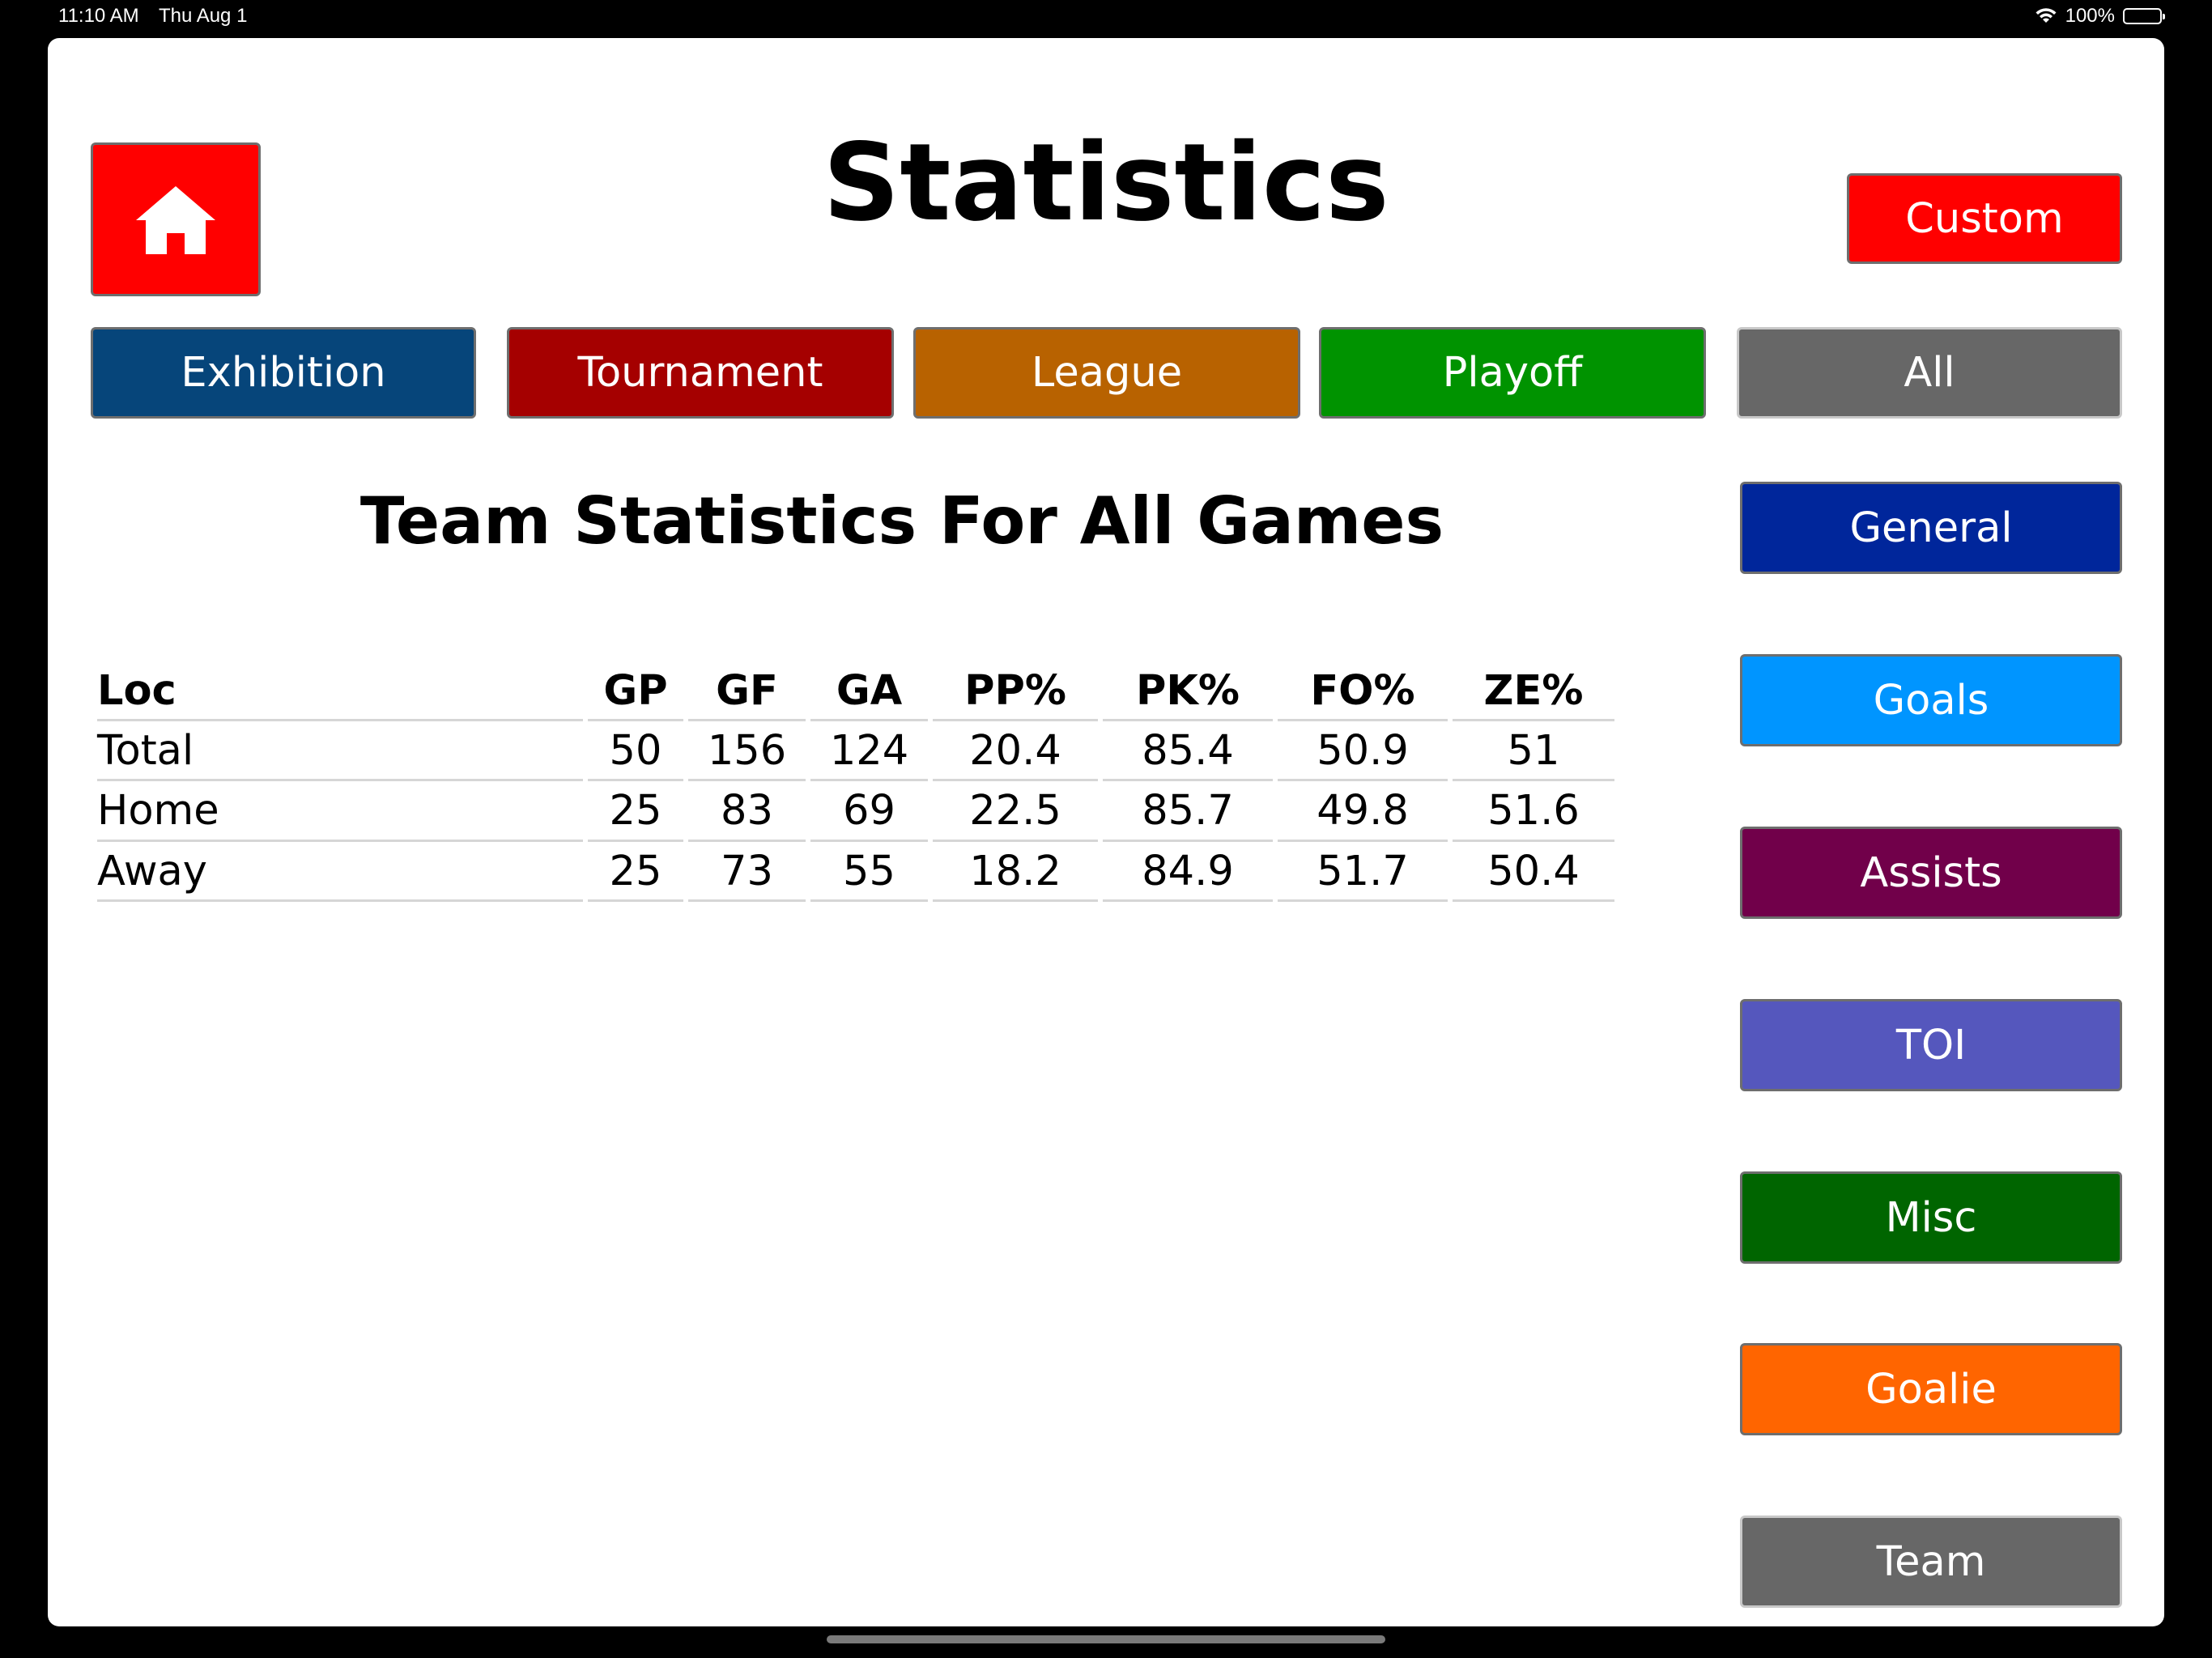  Describe the element at coordinates (1363, 751) in the screenshot. I see `table-cell: 50.9` at that location.